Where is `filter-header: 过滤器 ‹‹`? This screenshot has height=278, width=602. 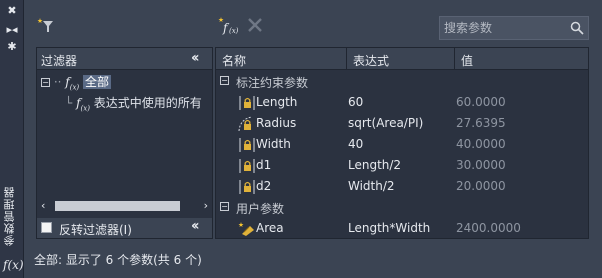
filter-header: 过滤器 ‹‹ is located at coordinates (124, 59).